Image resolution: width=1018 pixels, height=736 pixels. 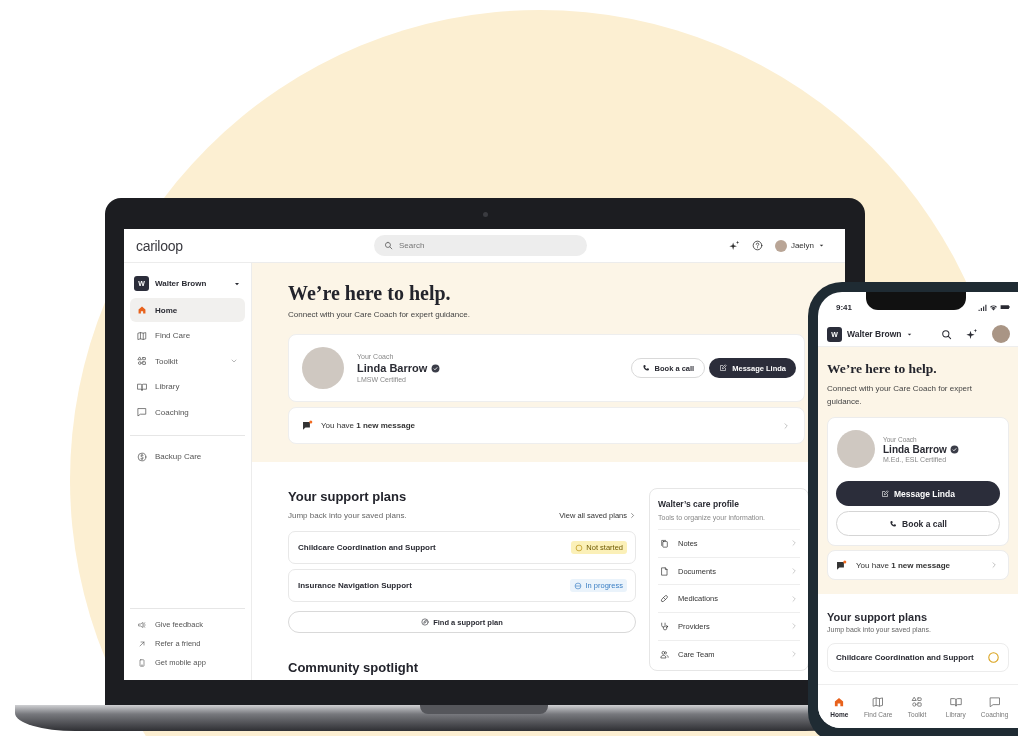 I want to click on search-field: Search, so click(x=480, y=245).